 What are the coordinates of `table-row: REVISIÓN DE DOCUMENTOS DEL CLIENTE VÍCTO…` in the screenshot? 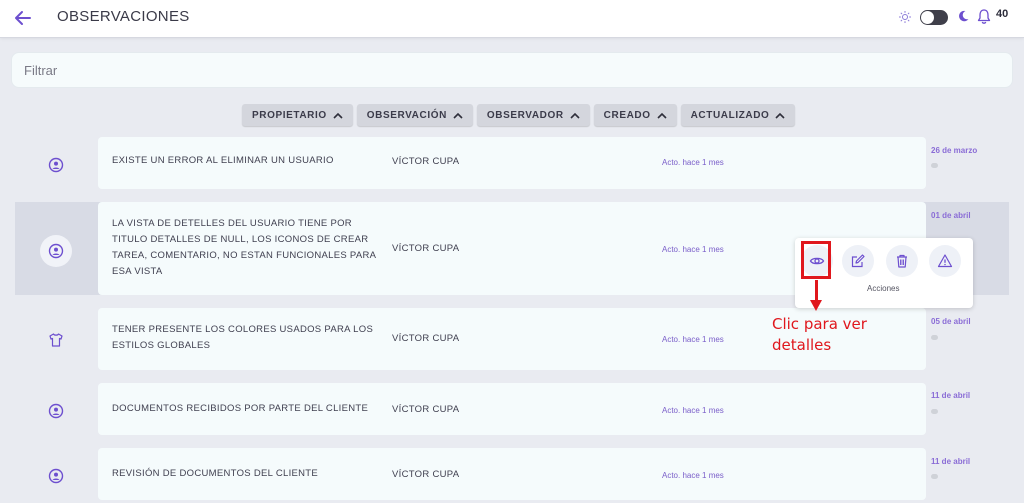 It's located at (512, 474).